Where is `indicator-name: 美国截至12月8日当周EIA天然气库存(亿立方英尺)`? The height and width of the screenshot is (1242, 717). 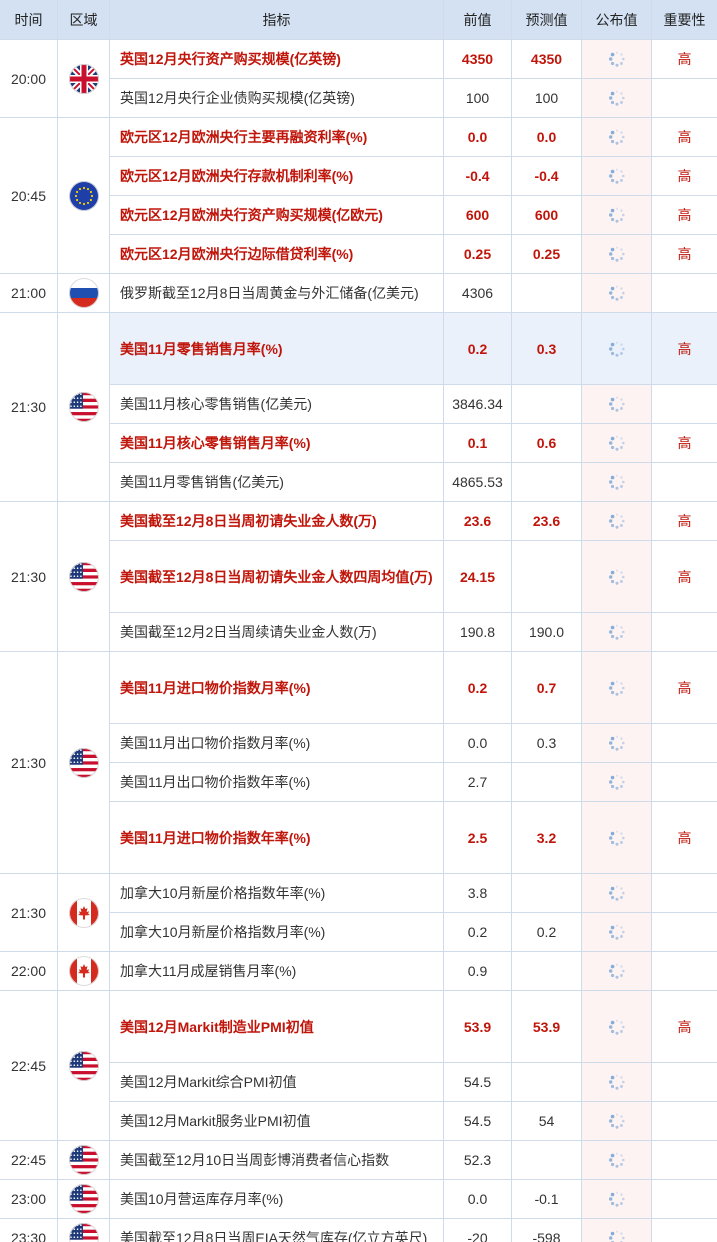 indicator-name: 美国截至12月8日当周EIA天然气库存(亿立方英尺) is located at coordinates (277, 1230).